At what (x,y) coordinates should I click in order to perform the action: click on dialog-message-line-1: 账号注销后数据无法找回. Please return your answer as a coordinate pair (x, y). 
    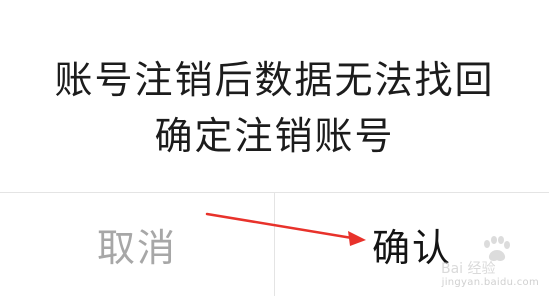
    Looking at the image, I should click on (274, 80).